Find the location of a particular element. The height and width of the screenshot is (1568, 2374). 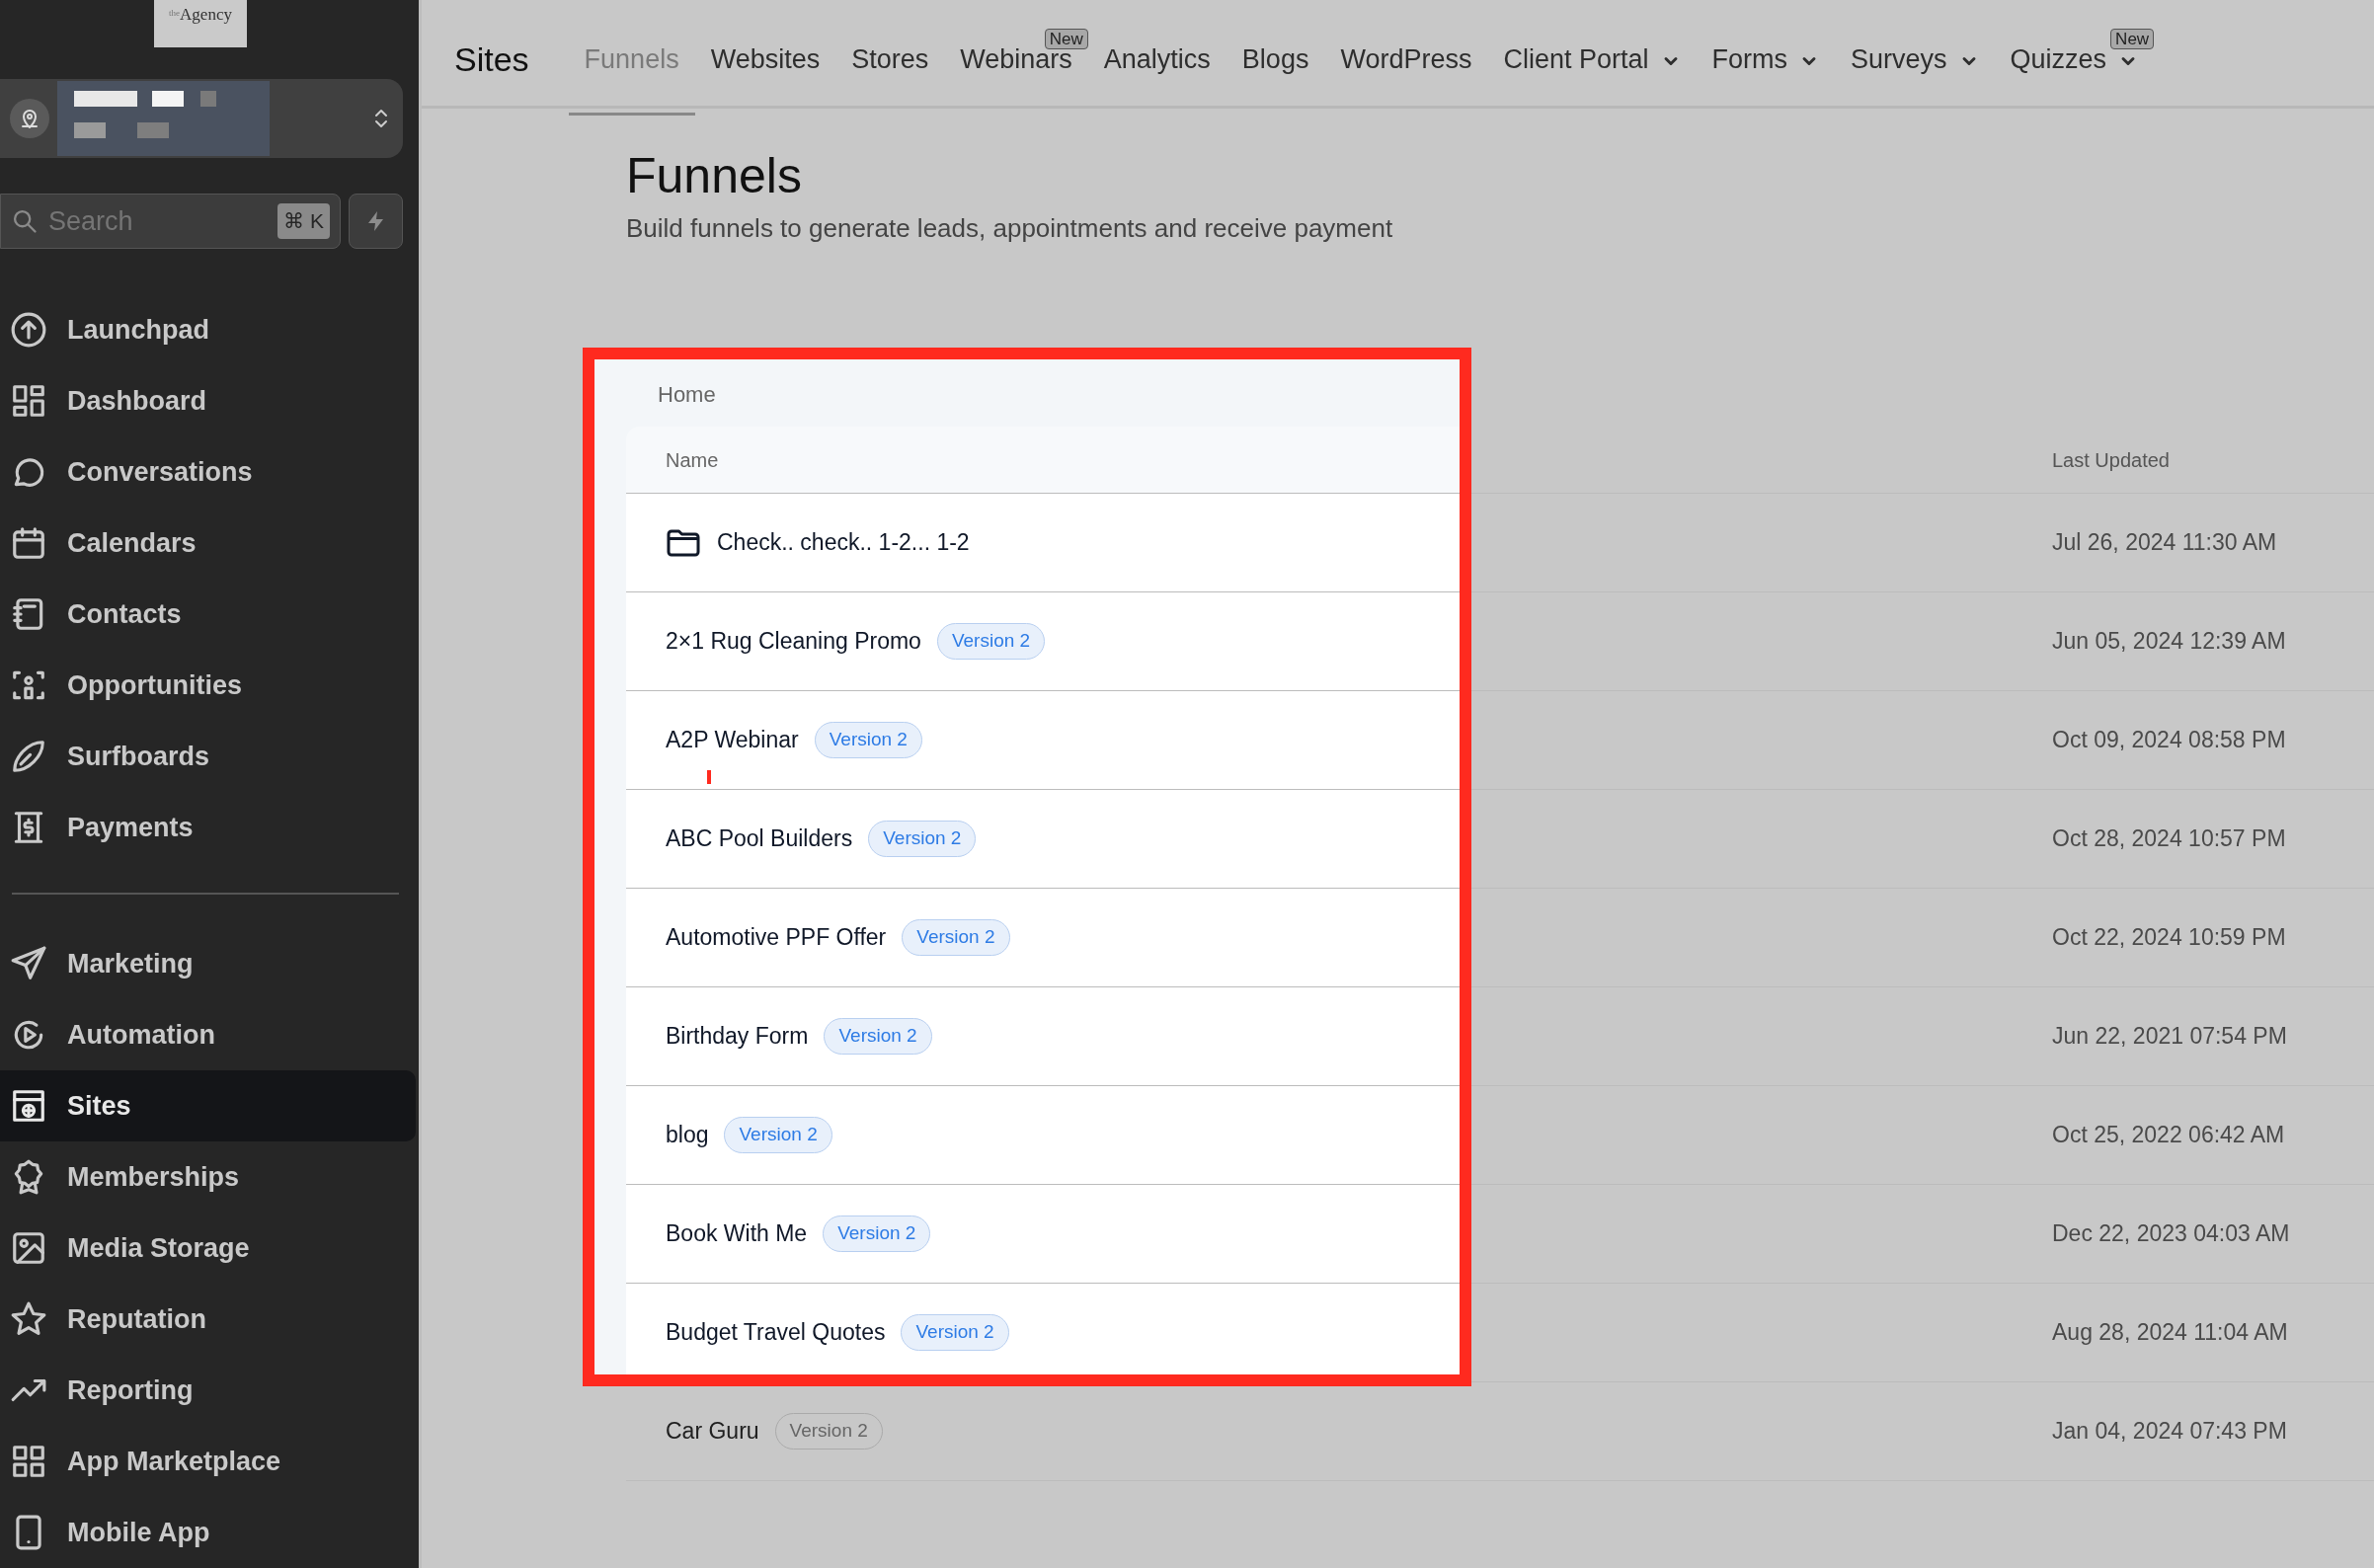

quick-action-button is located at coordinates (376, 221).